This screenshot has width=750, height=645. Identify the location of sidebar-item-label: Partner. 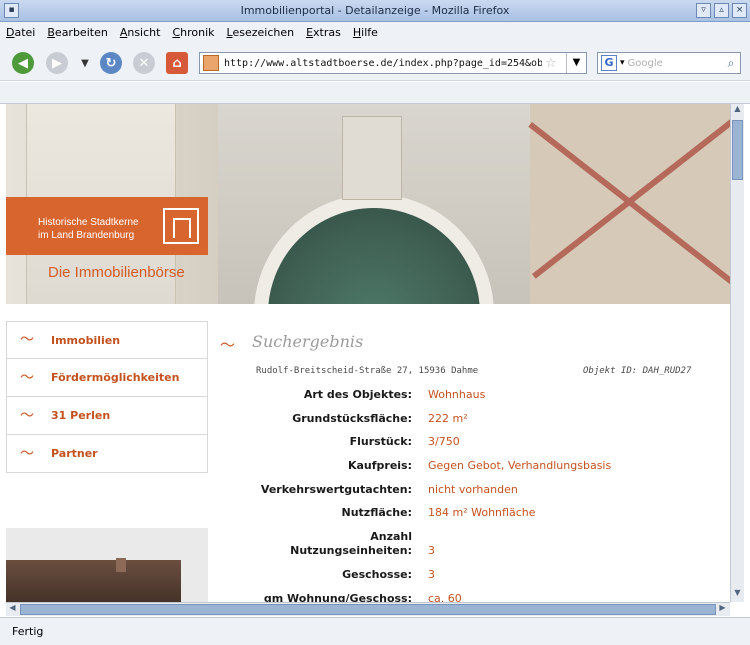
(74, 453).